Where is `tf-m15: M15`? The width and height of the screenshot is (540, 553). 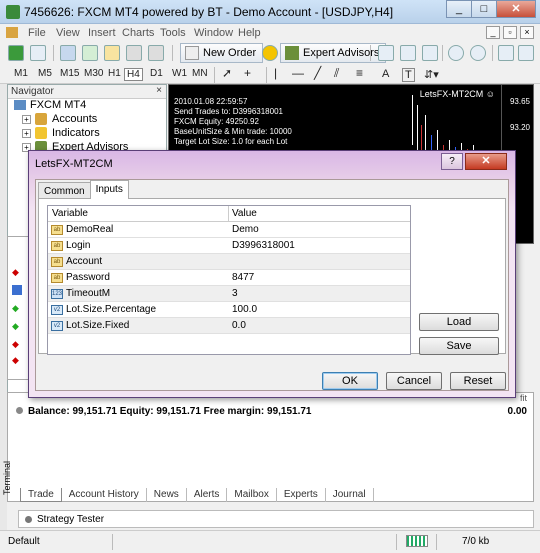 tf-m15: M15 is located at coordinates (69, 73).